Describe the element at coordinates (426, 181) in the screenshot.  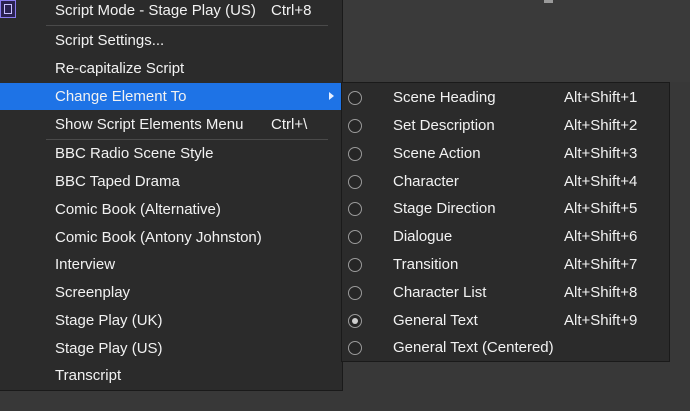
I see `submenu-item-label: Character` at that location.